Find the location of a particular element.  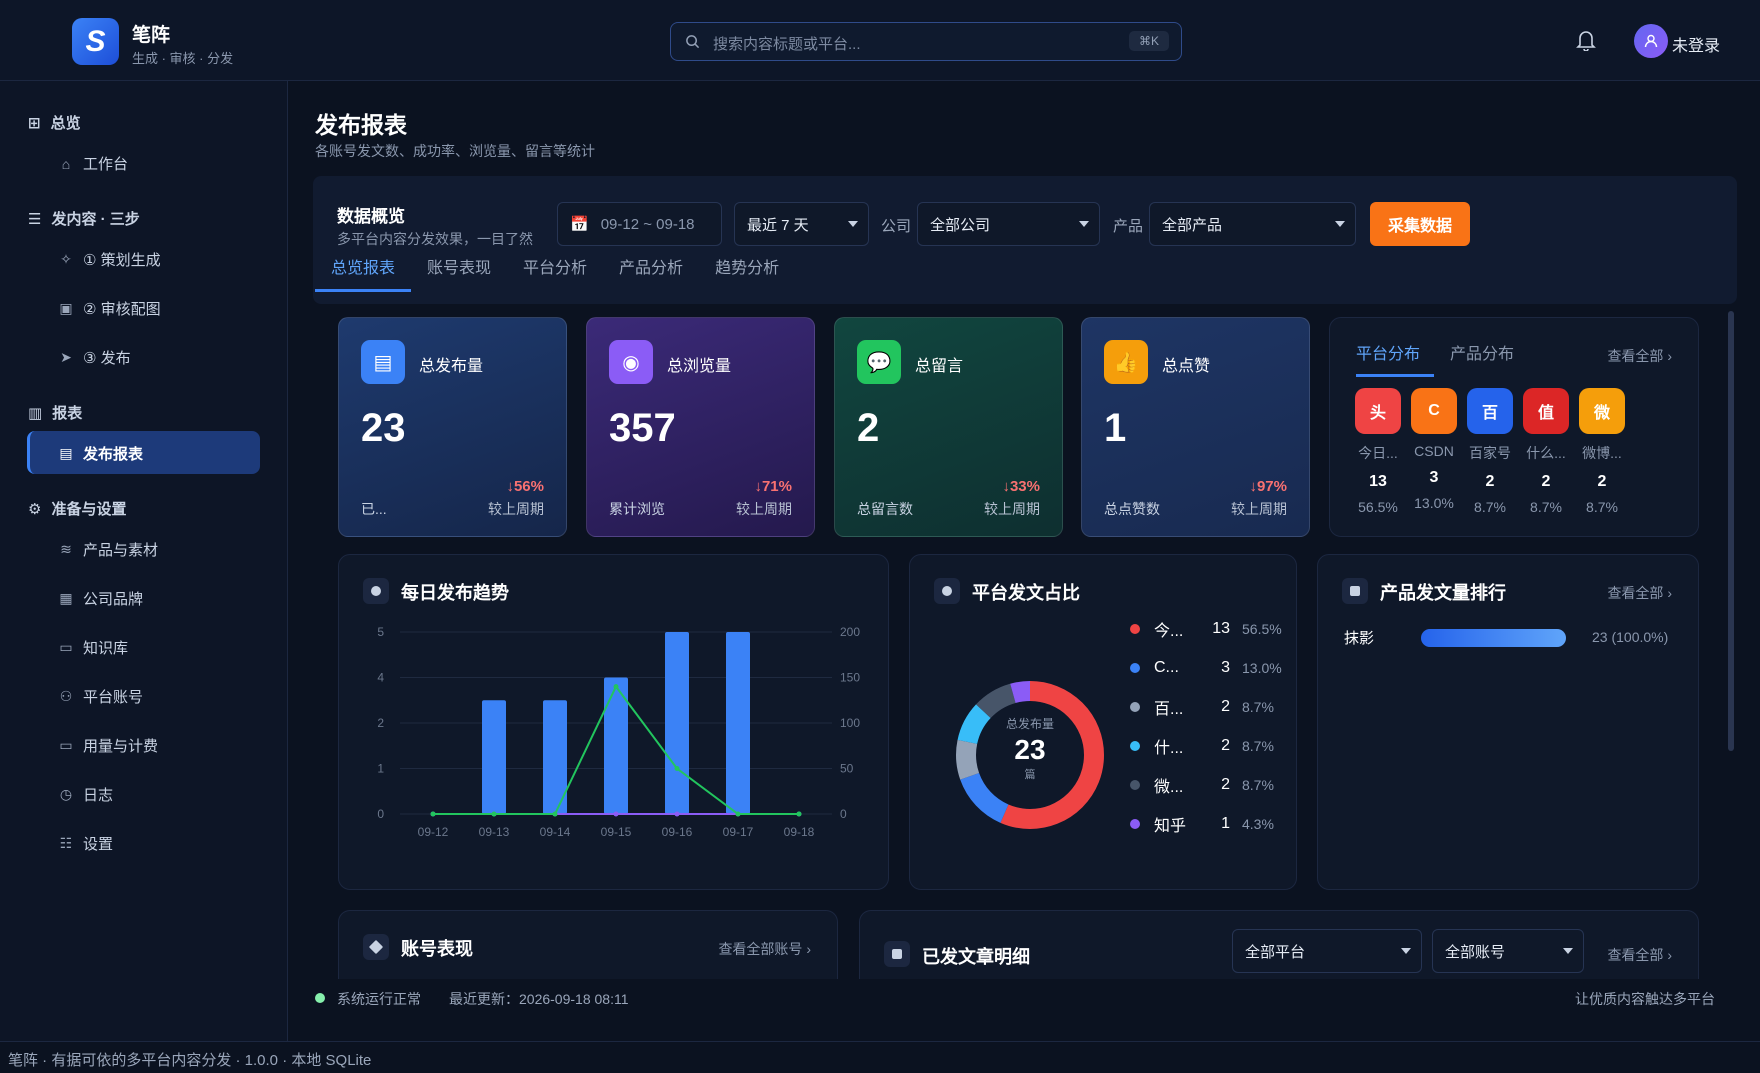

stat-card-total-views: ◉ 总浏览量 357 ↓71% 累计浏览 较上周期 is located at coordinates (700, 427).